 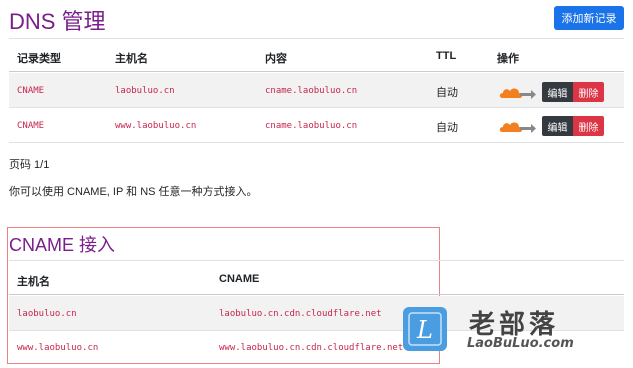 What do you see at coordinates (145, 91) in the screenshot?
I see `record-host: laobuluo.cn` at bounding box center [145, 91].